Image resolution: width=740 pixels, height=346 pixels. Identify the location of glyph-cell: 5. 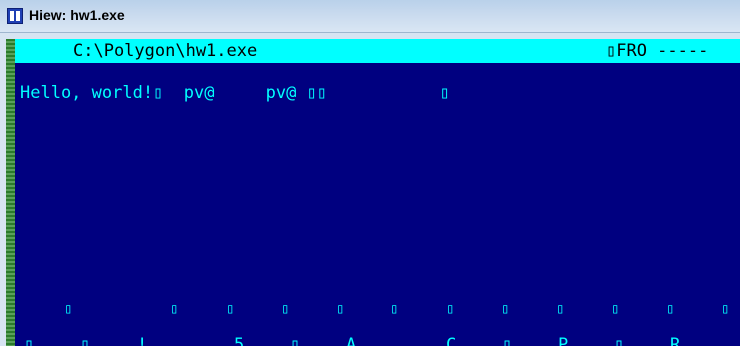
(239, 340).